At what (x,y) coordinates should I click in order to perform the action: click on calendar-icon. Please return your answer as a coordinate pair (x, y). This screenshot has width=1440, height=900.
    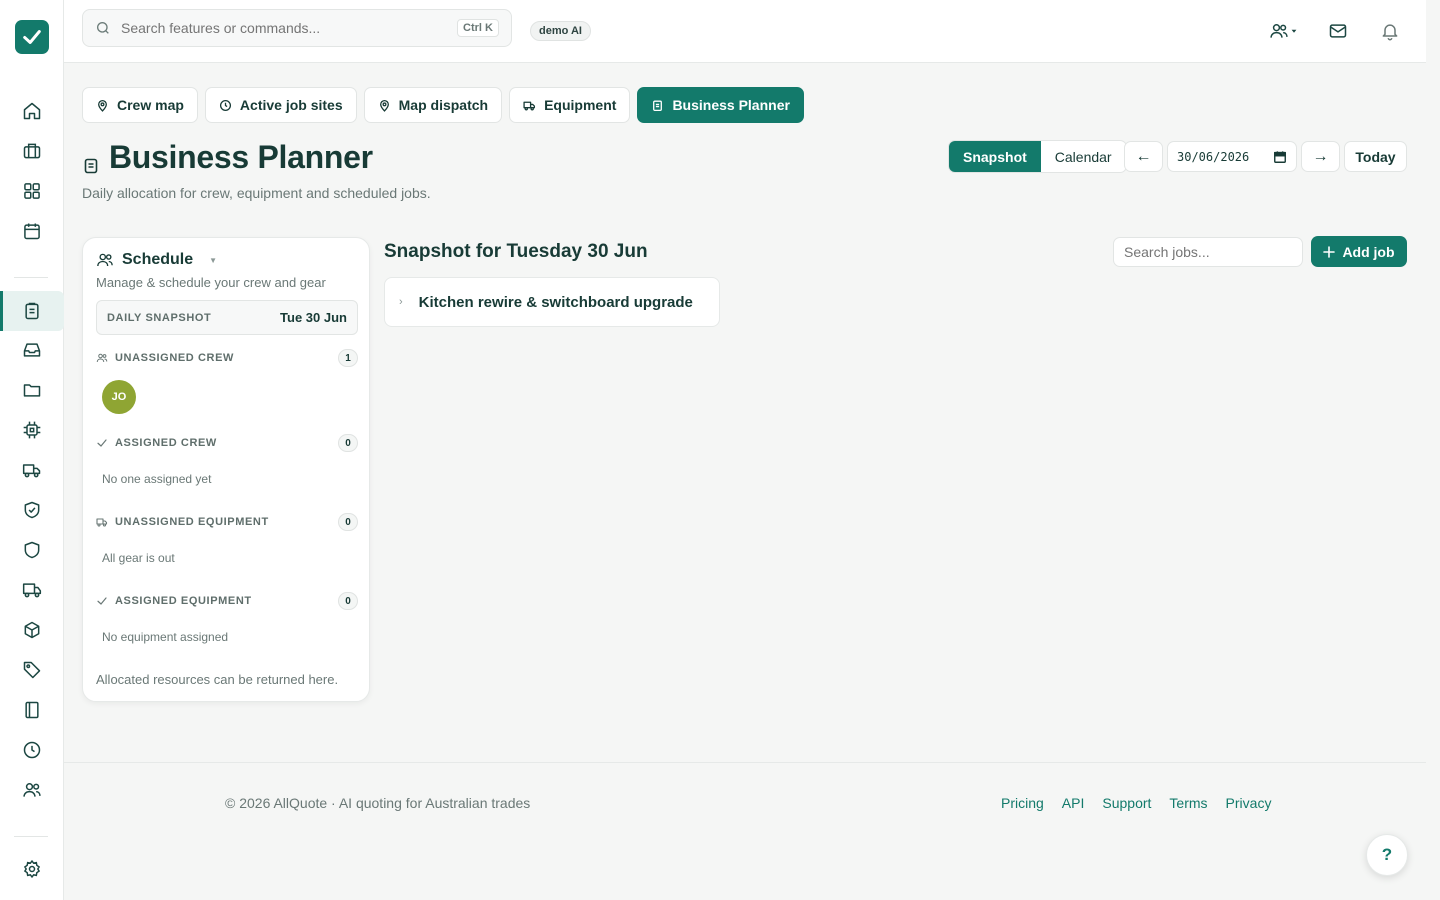
    Looking at the image, I should click on (1280, 157).